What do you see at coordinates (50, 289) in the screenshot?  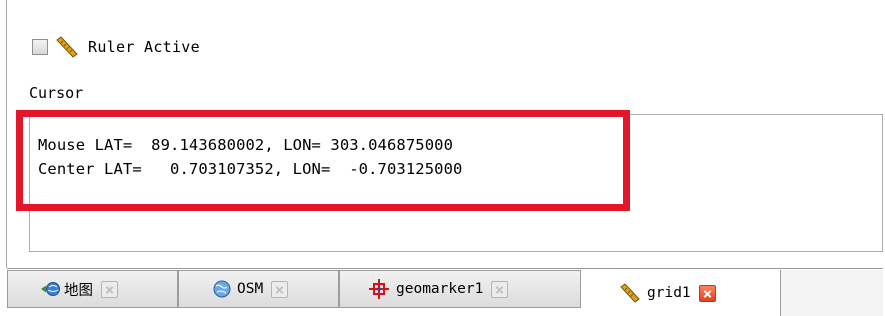 I see `globe-arrow-icon` at bounding box center [50, 289].